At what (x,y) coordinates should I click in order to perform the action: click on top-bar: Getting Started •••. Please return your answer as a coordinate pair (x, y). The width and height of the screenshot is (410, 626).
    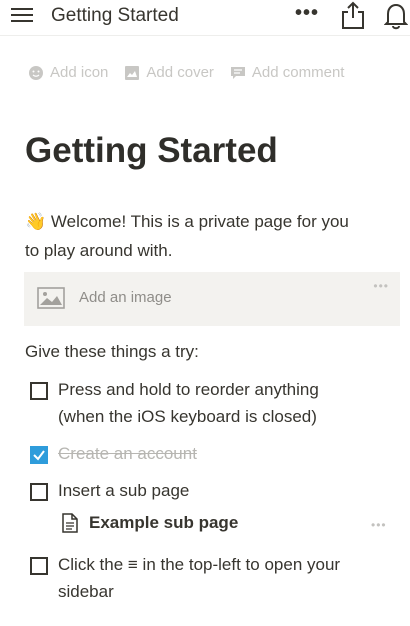
    Looking at the image, I should click on (205, 18).